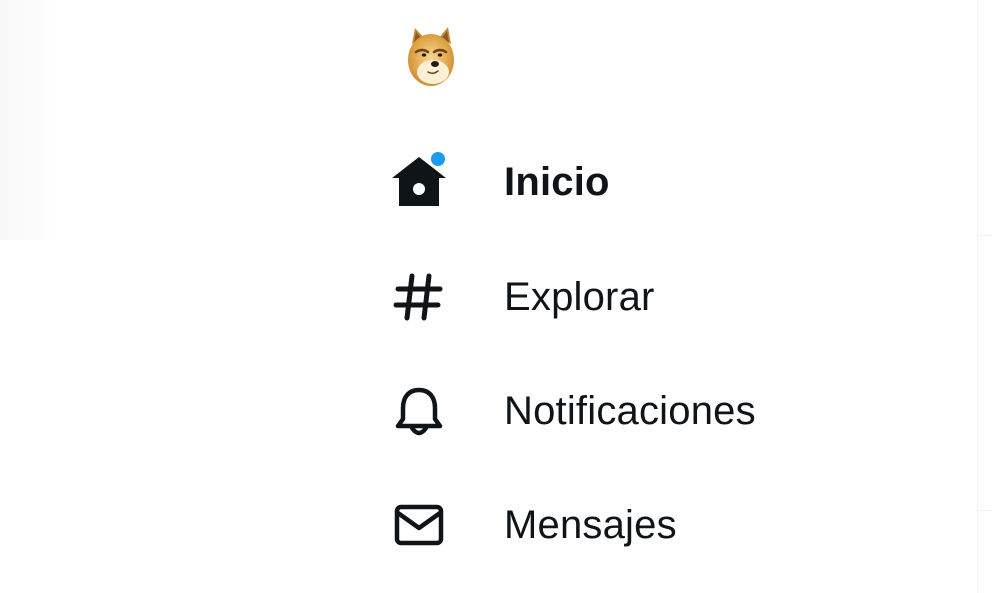 The height and width of the screenshot is (593, 992). I want to click on doge-icon, so click(431, 56).